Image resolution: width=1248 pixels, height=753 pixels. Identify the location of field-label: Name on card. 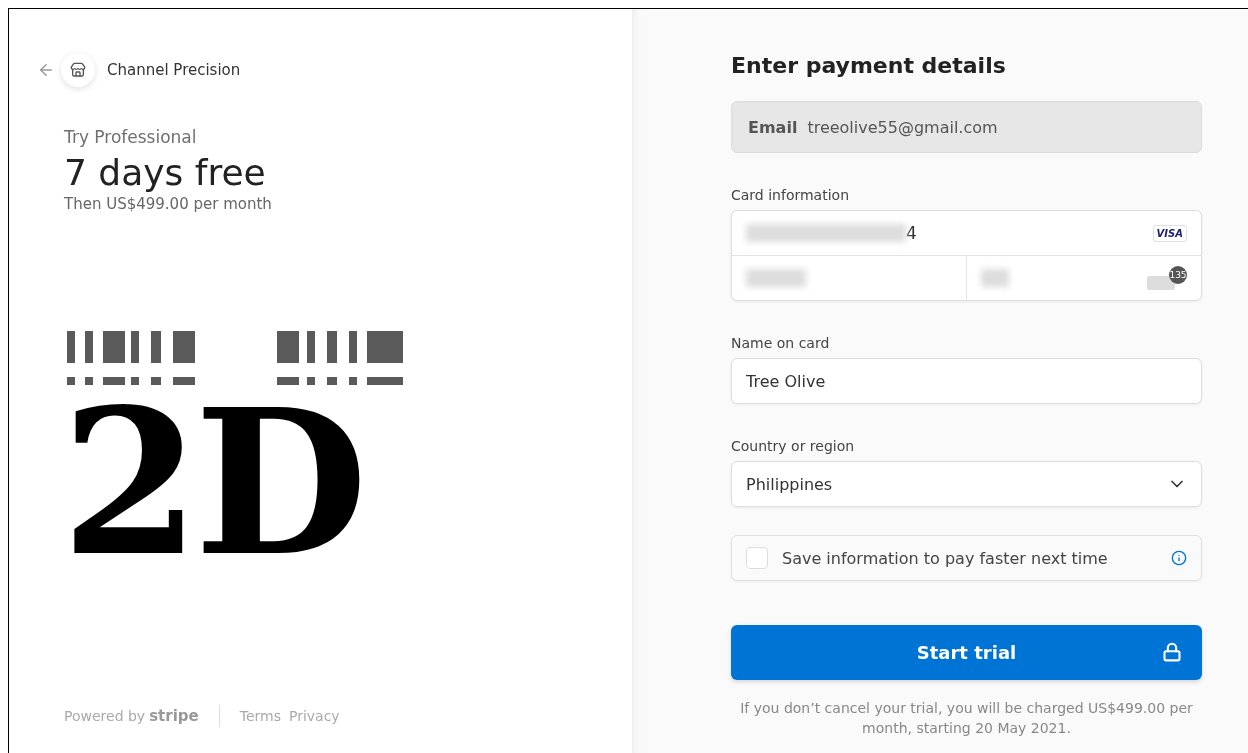
(781, 343).